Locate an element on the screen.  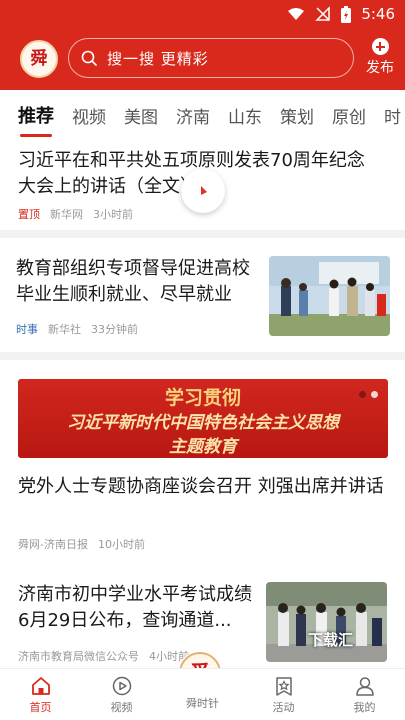
banner-line3: 主题教育 is located at coordinates (203, 447).